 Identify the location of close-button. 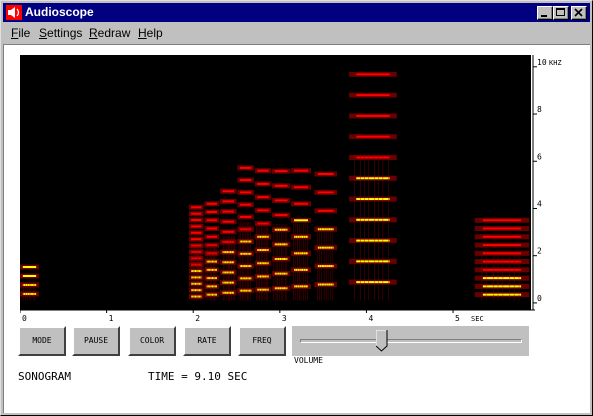
(579, 13).